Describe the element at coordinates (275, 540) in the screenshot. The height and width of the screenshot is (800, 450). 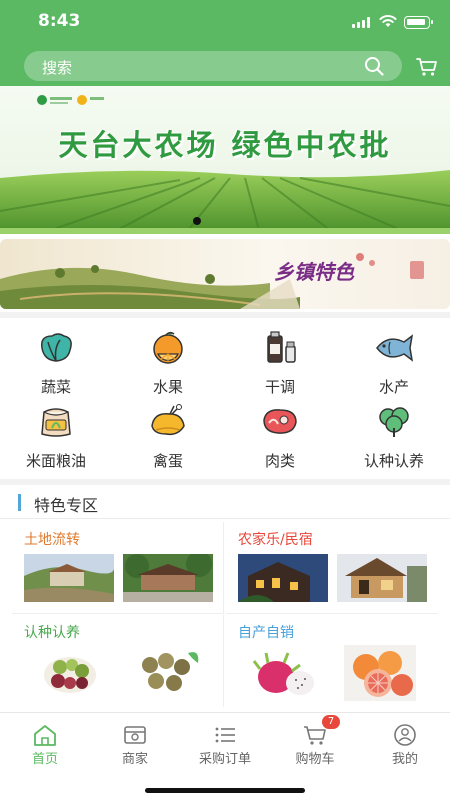
I see `card-title: 农家乐/民宿` at that location.